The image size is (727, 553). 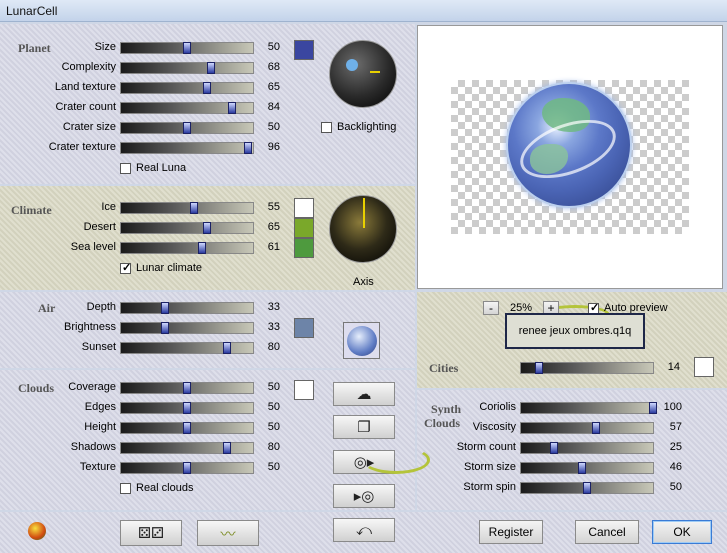 I want to click on sea-level-value: 61, so click(x=273, y=247).